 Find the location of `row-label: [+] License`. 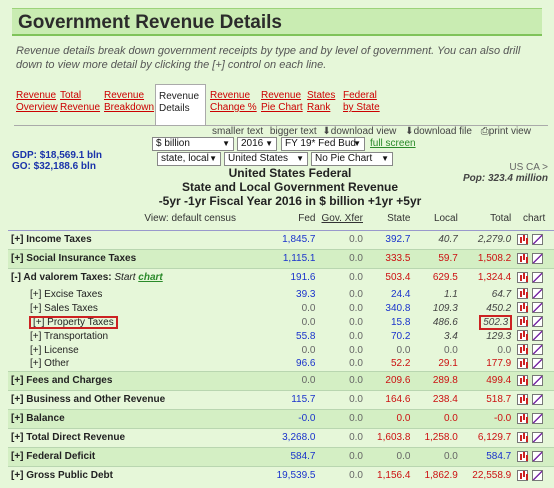

row-label: [+] License is located at coordinates (123, 350).